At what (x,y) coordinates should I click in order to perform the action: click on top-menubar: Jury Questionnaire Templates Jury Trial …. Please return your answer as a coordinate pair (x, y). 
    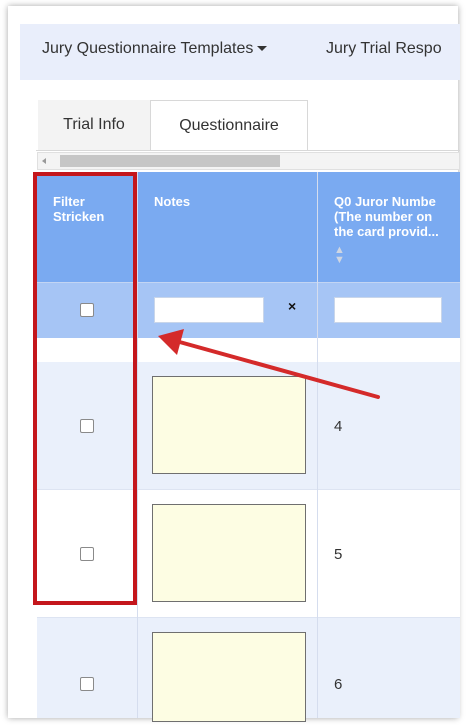
    Looking at the image, I should click on (240, 52).